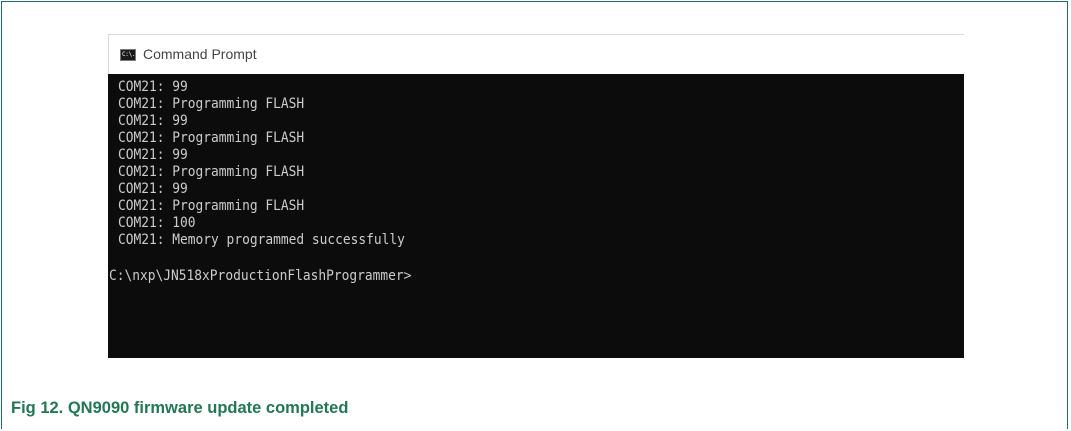 This screenshot has height=431, width=1071. I want to click on window-titlebar: C:\. Command Prompt, so click(536, 54).